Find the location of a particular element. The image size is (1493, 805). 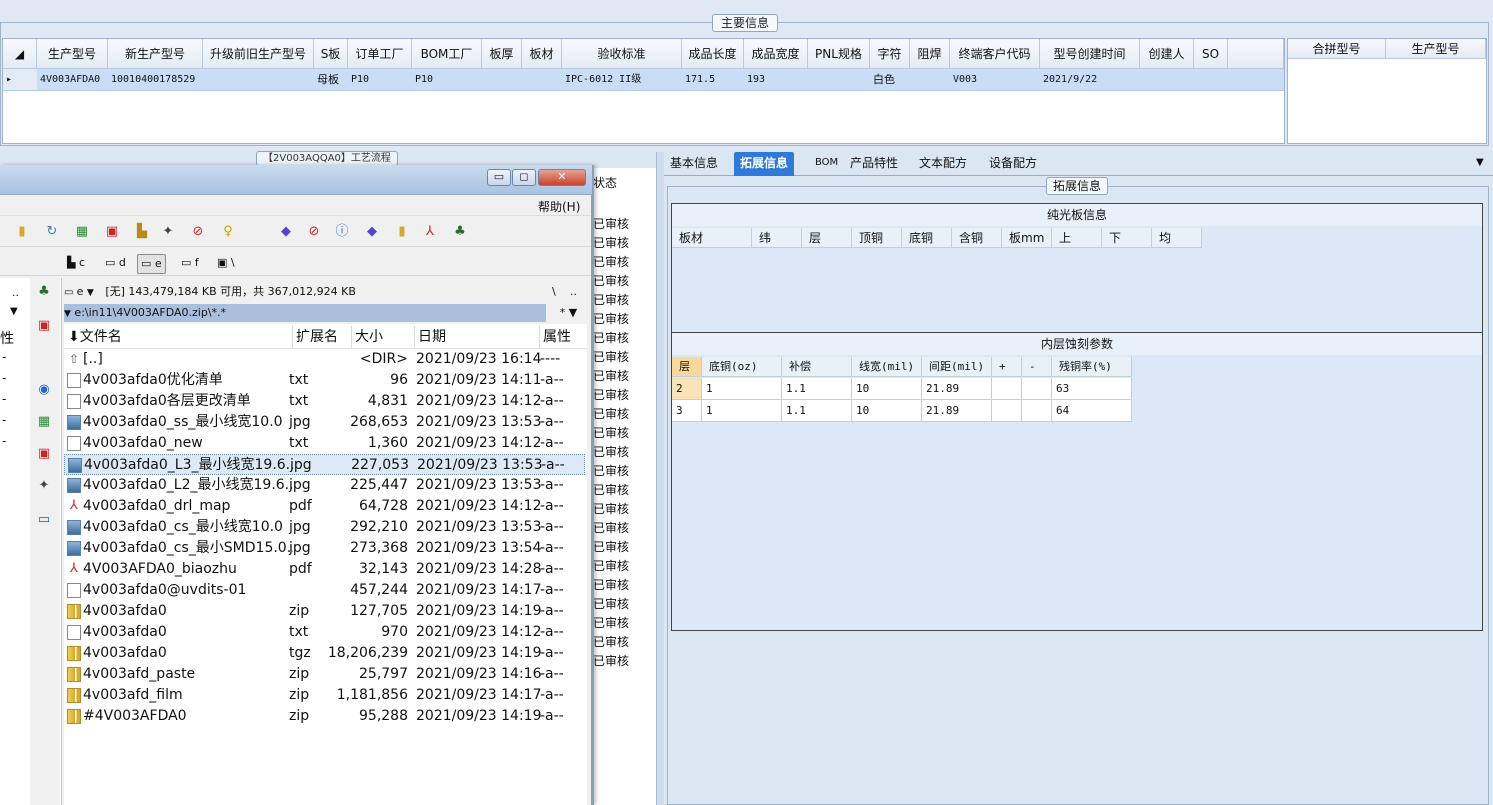

root-button: \ is located at coordinates (554, 292).